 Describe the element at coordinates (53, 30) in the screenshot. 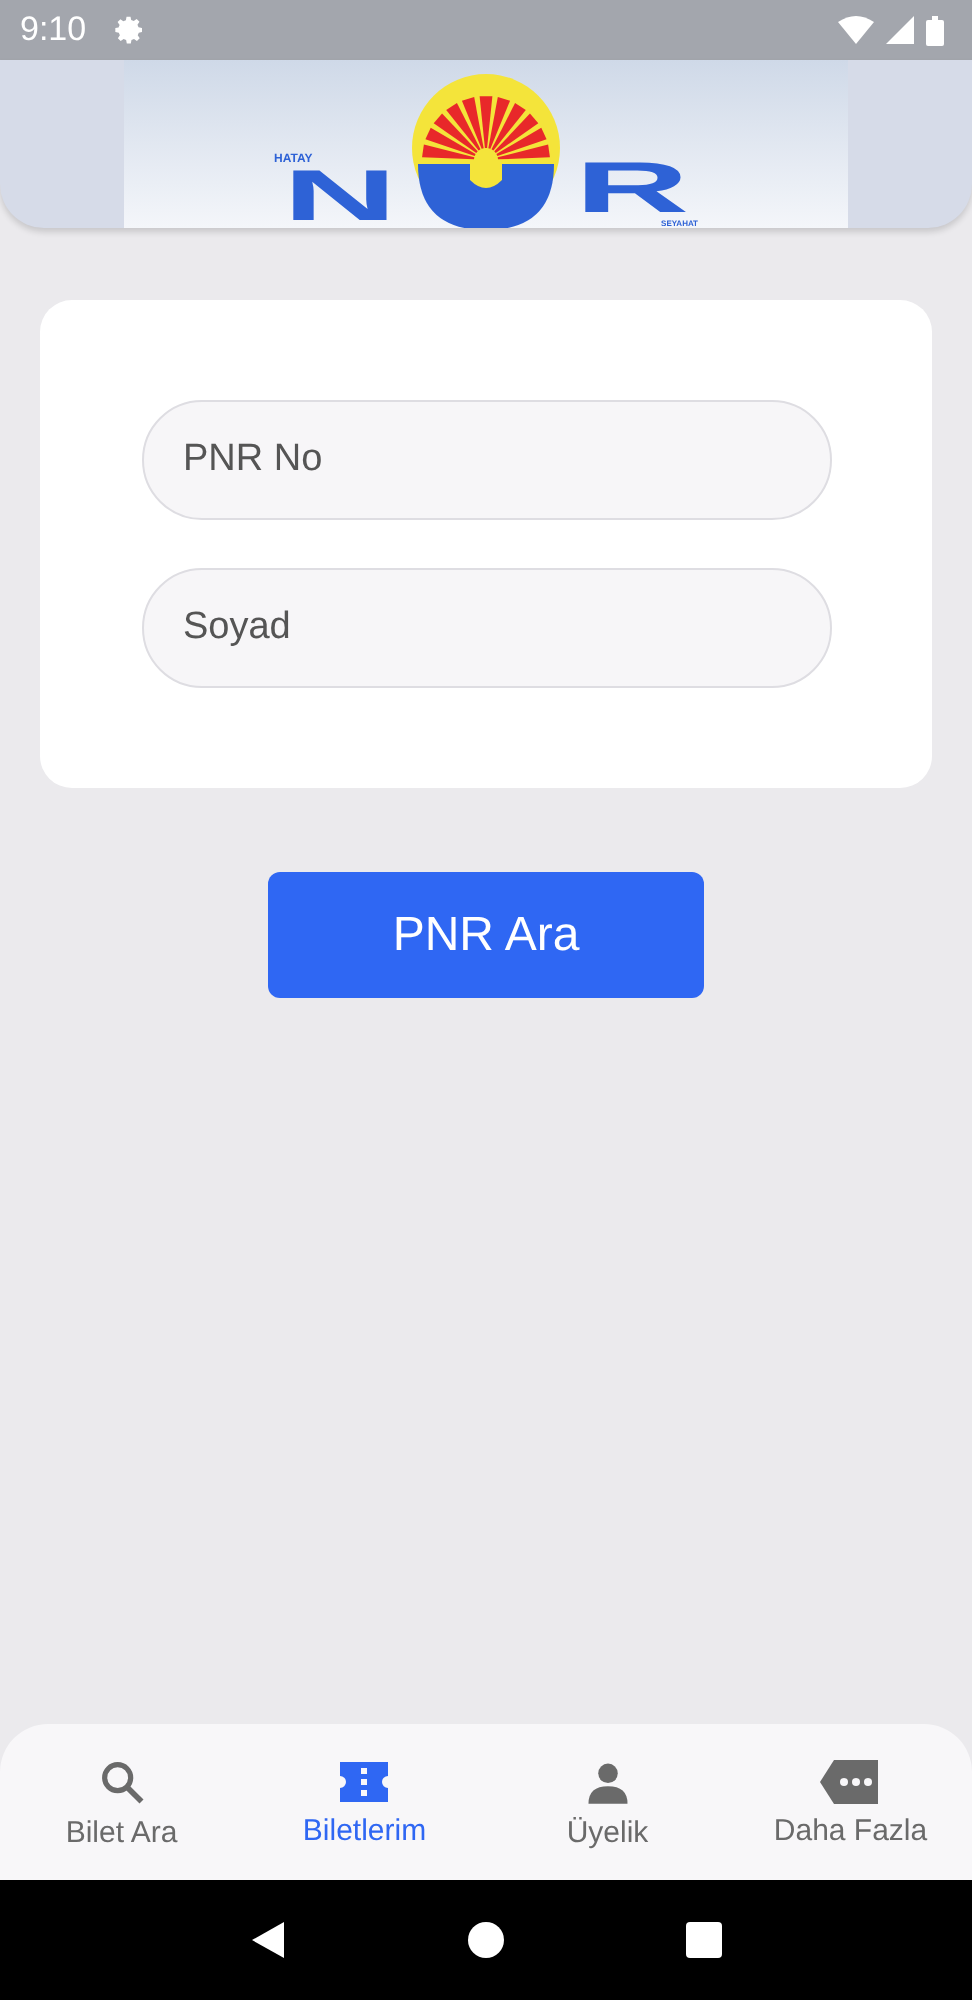

I see `status-time: 9:10` at that location.